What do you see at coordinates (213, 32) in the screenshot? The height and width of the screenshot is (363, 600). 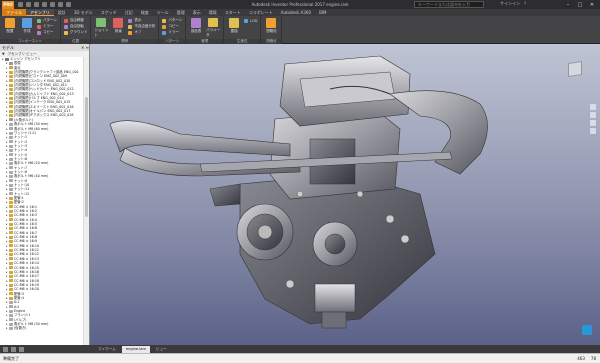 I see `ribbon-button-label: パラメータ` at bounding box center [213, 32].